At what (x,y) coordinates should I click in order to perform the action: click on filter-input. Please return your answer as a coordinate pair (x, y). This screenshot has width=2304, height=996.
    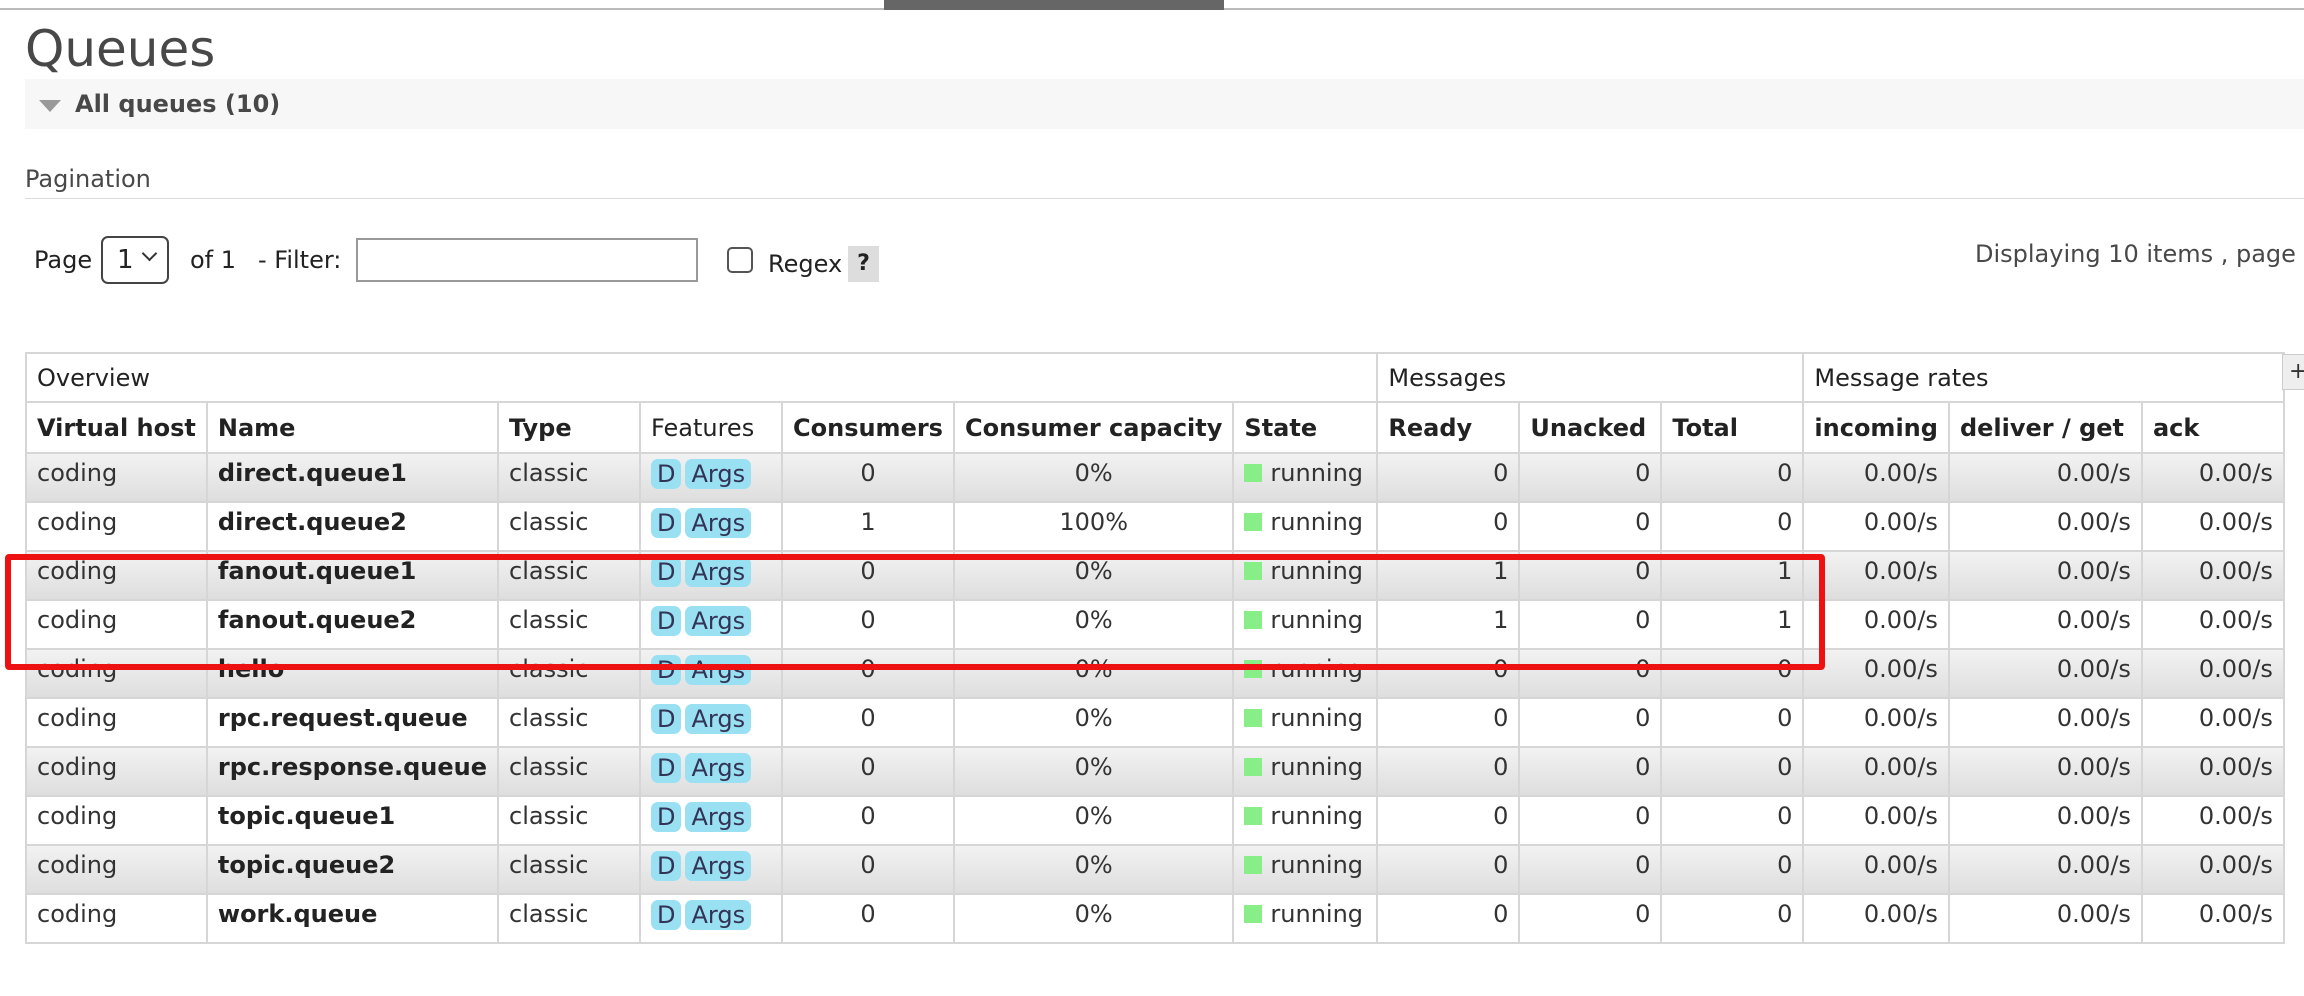
    Looking at the image, I should click on (527, 260).